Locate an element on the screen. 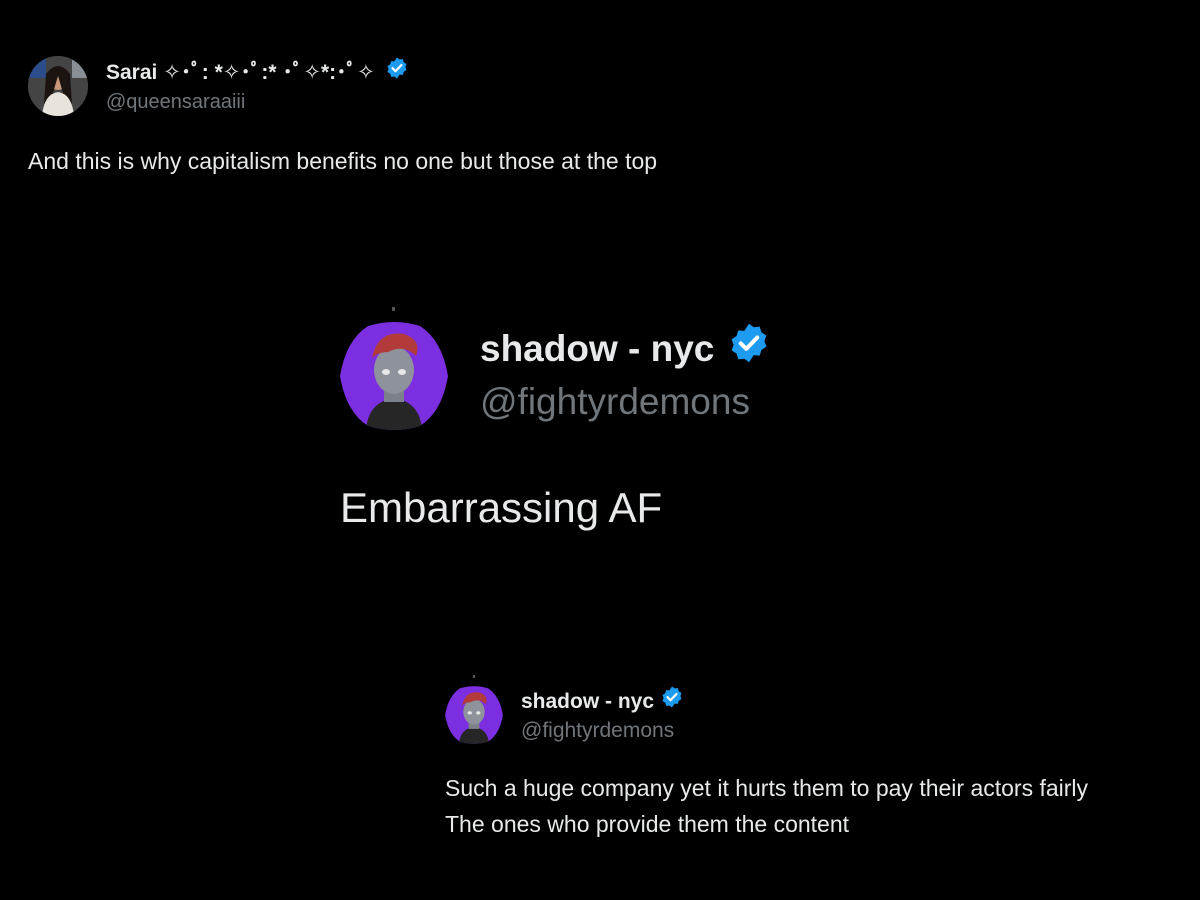 Image resolution: width=1200 pixels, height=900 pixels. tweet-text: Embarrassing AF is located at coordinates (501, 507).